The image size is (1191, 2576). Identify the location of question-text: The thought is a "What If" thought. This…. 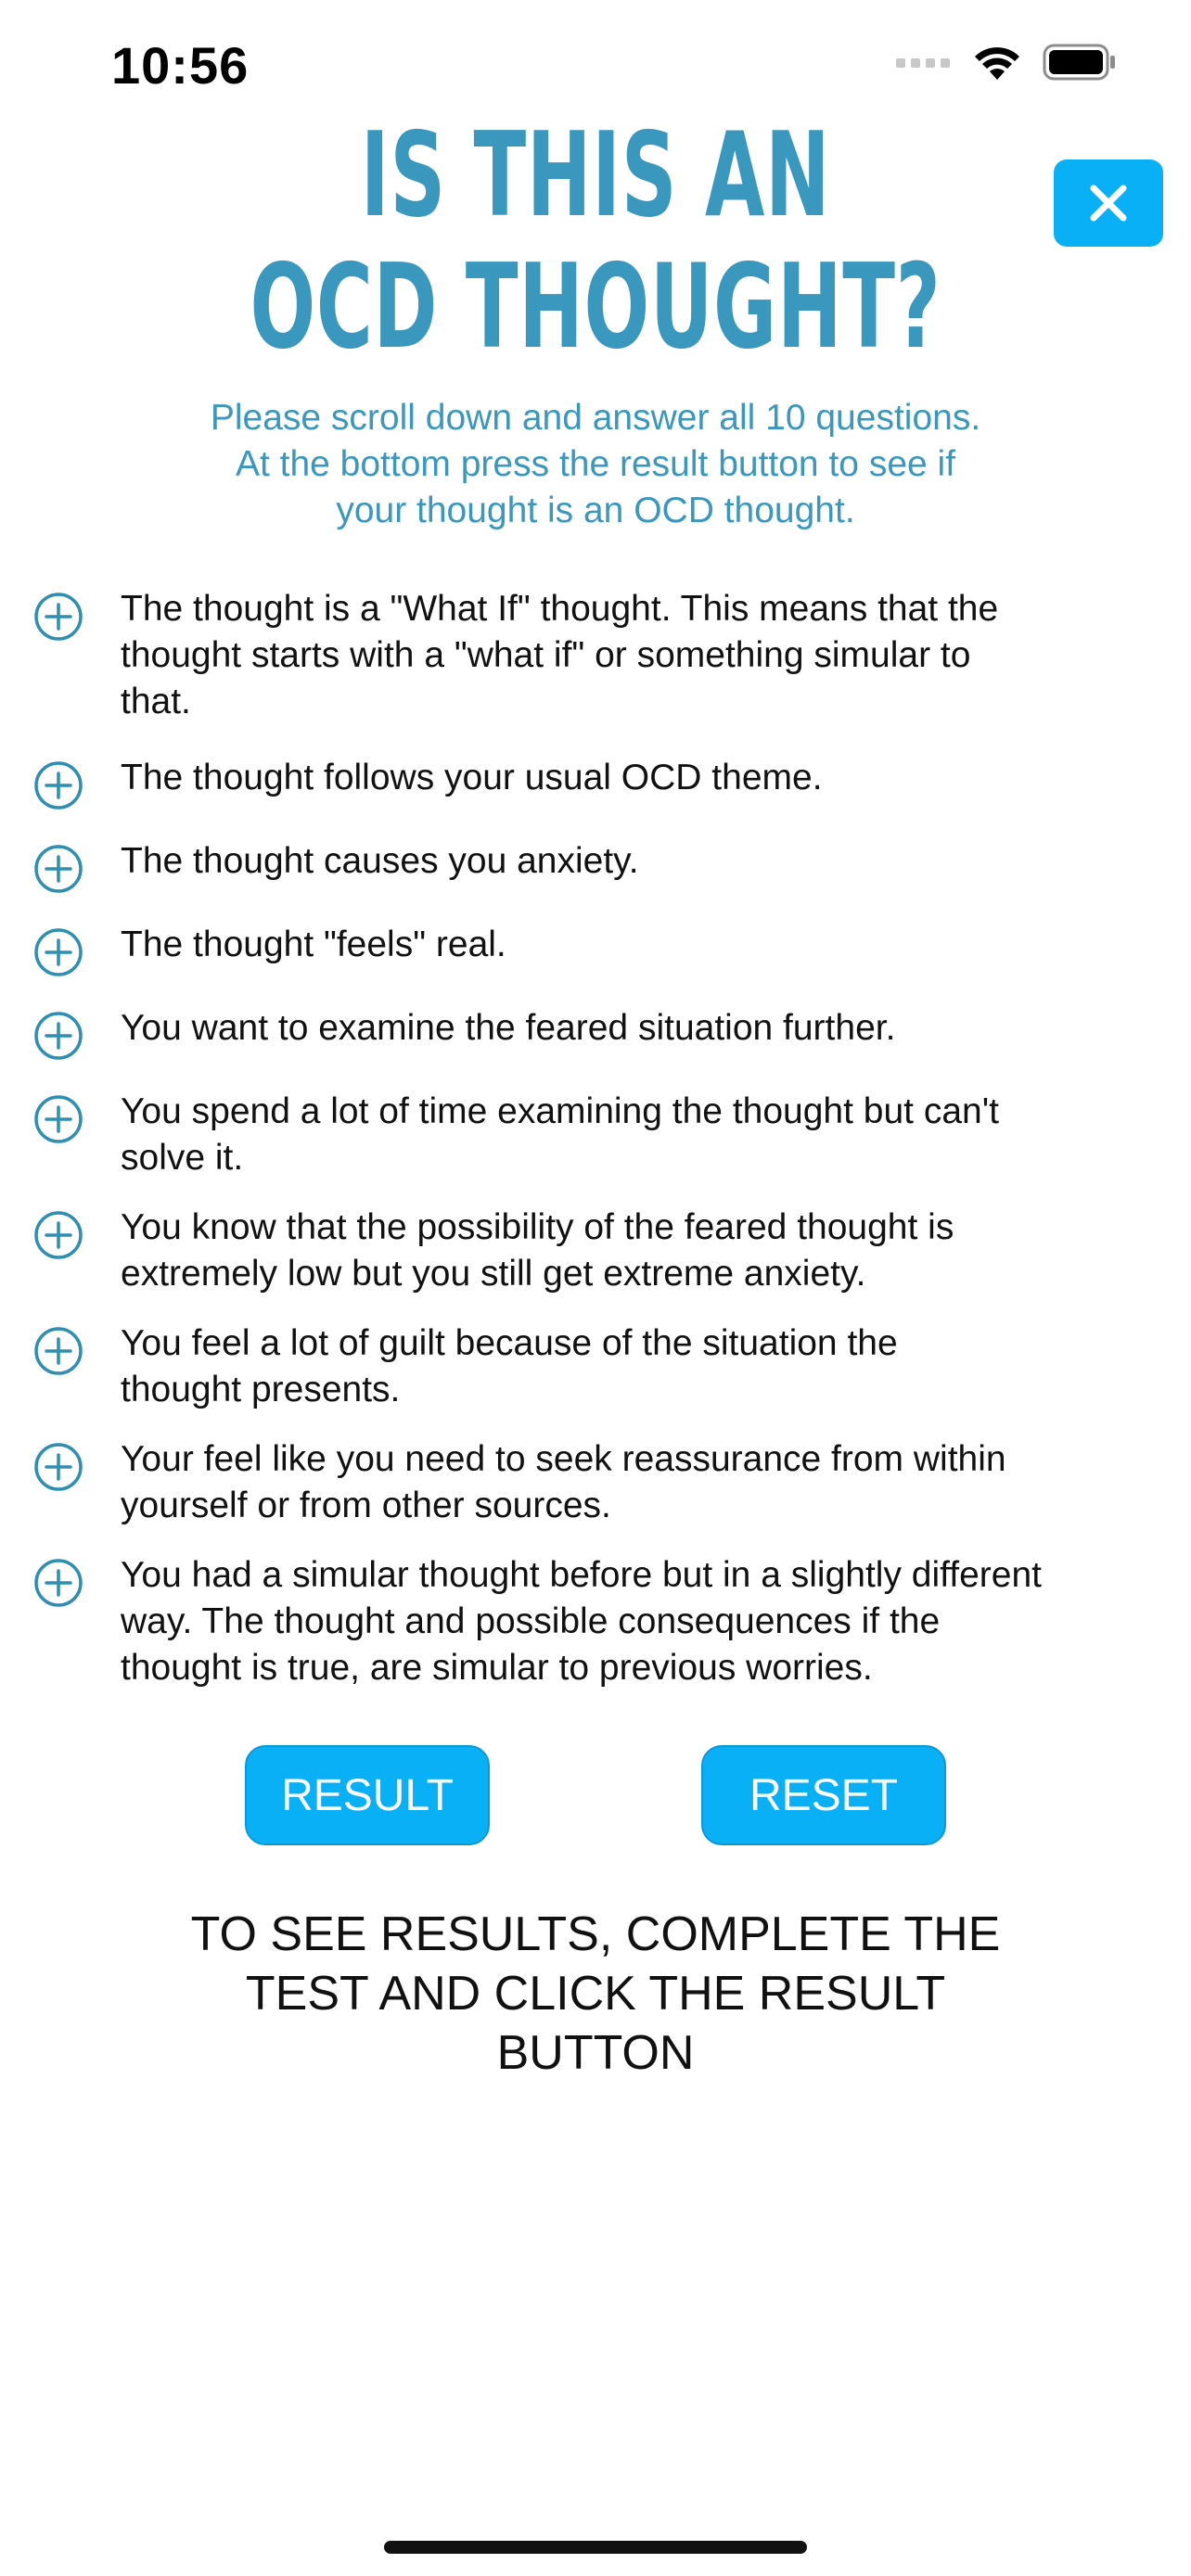
(560, 655).